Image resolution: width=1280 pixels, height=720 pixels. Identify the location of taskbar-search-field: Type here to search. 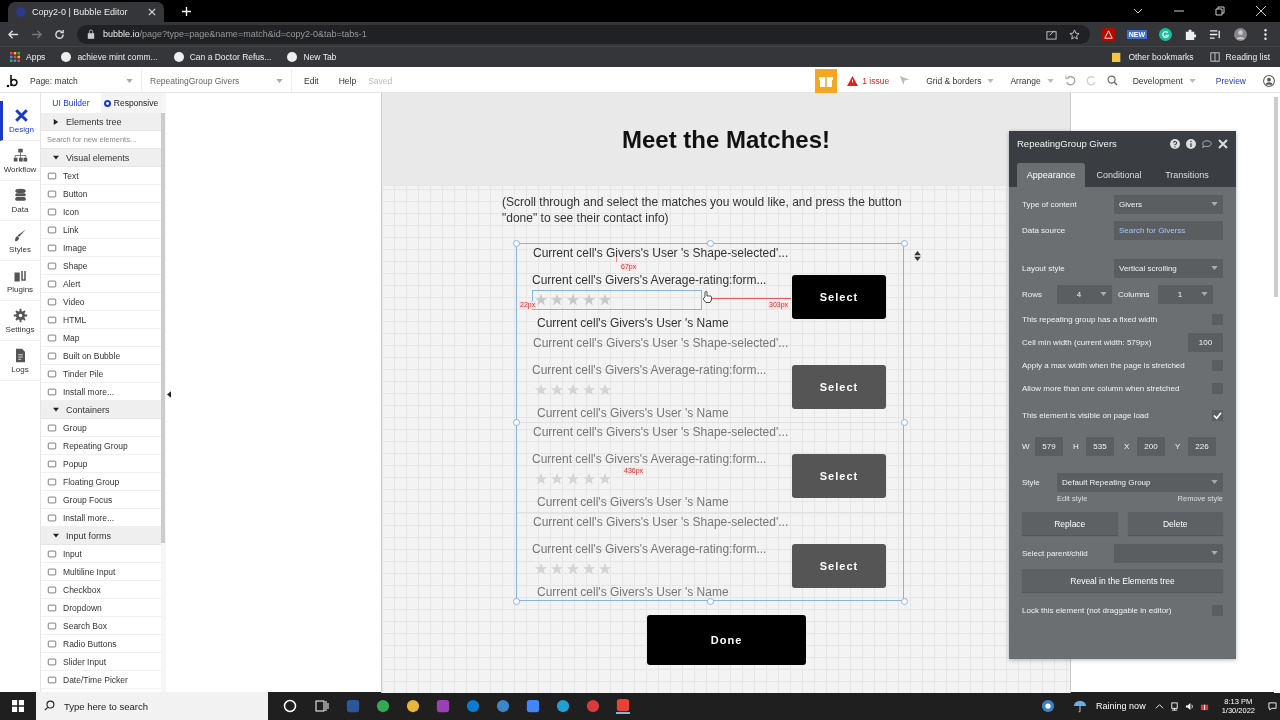
(152, 706).